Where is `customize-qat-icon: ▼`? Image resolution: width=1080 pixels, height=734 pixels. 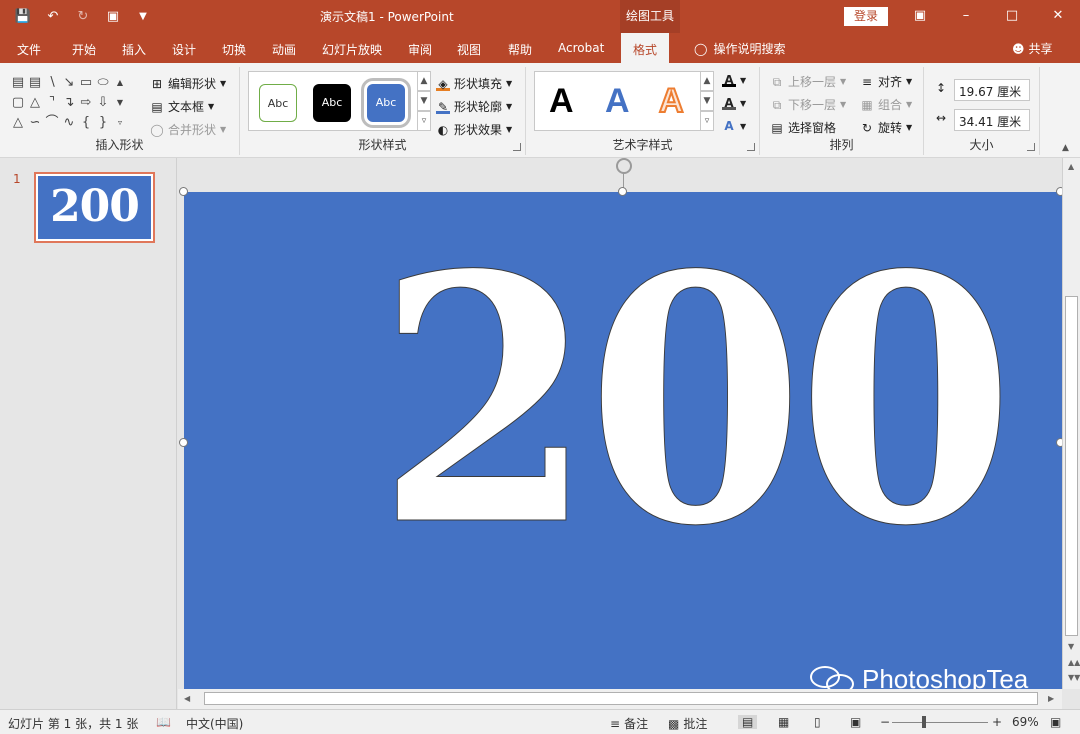 customize-qat-icon: ▼ is located at coordinates (143, 16).